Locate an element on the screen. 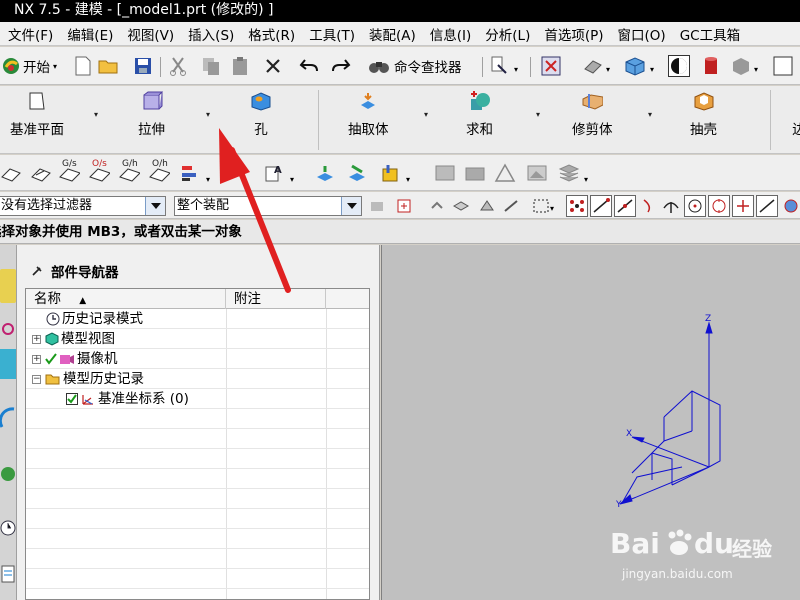 The image size is (800, 600). menu-assembly: 装配(A) is located at coordinates (391, 34).